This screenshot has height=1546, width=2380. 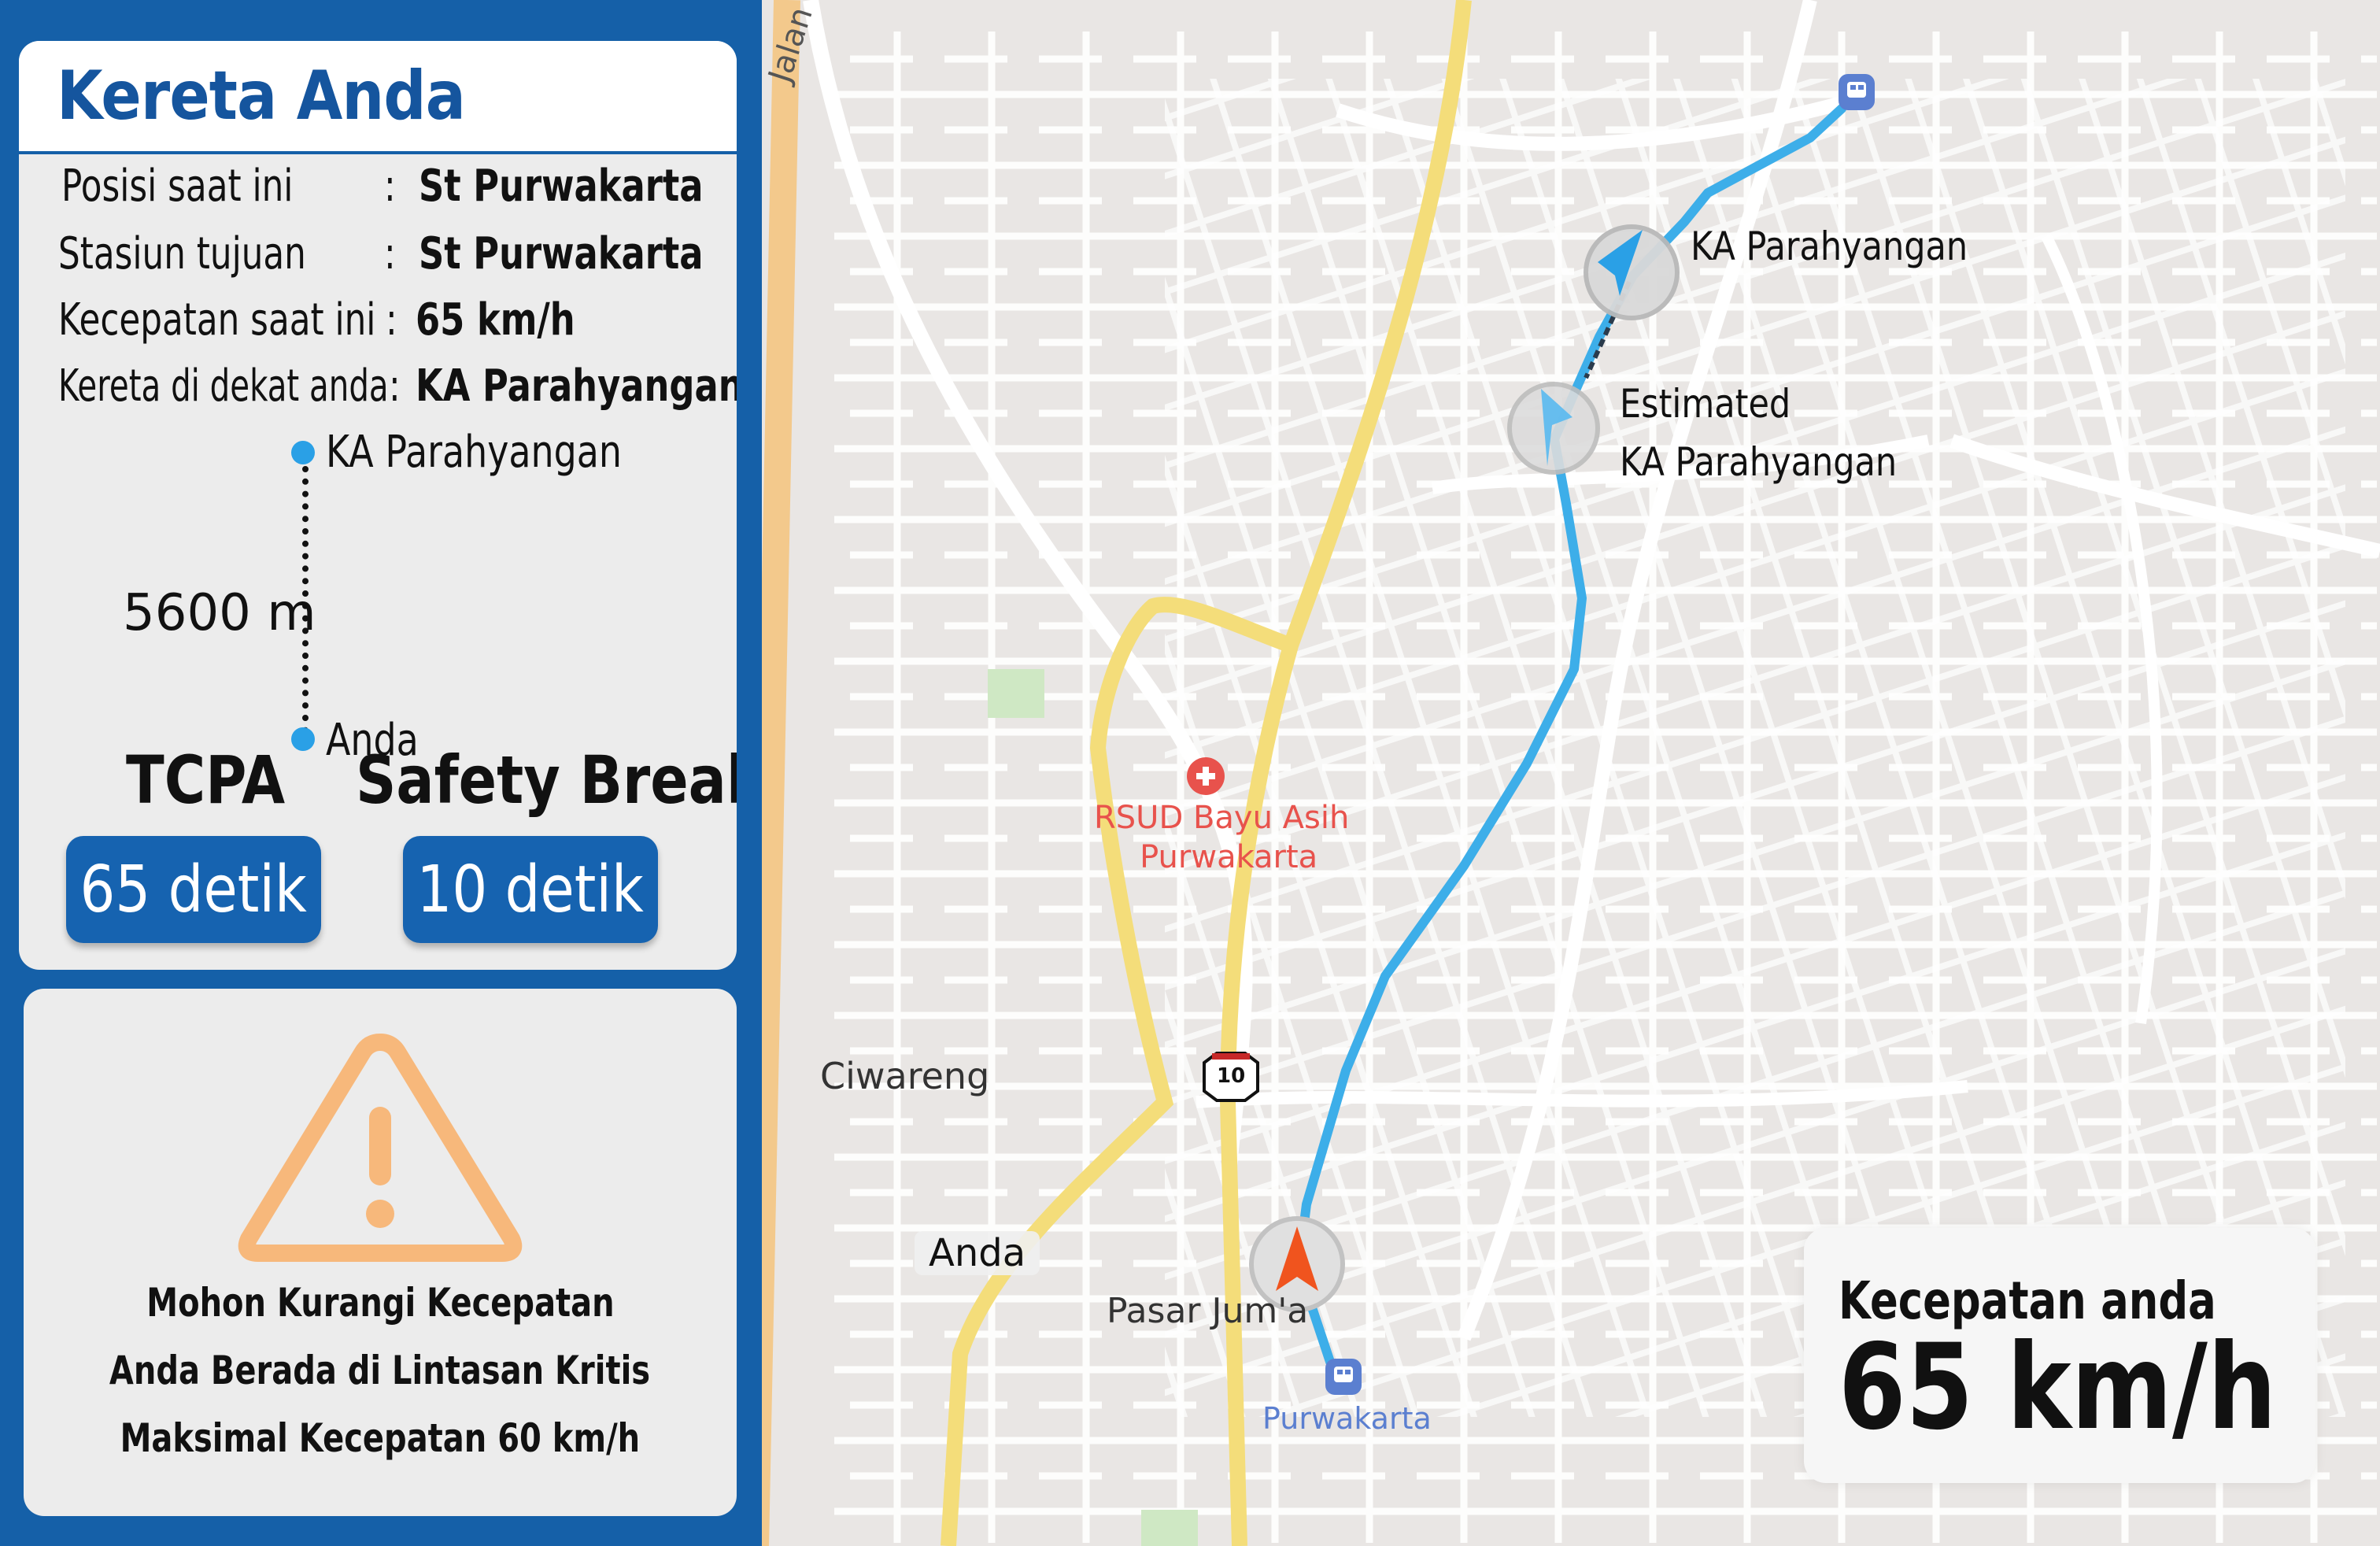 What do you see at coordinates (303, 739) in the screenshot?
I see `user-position-dot` at bounding box center [303, 739].